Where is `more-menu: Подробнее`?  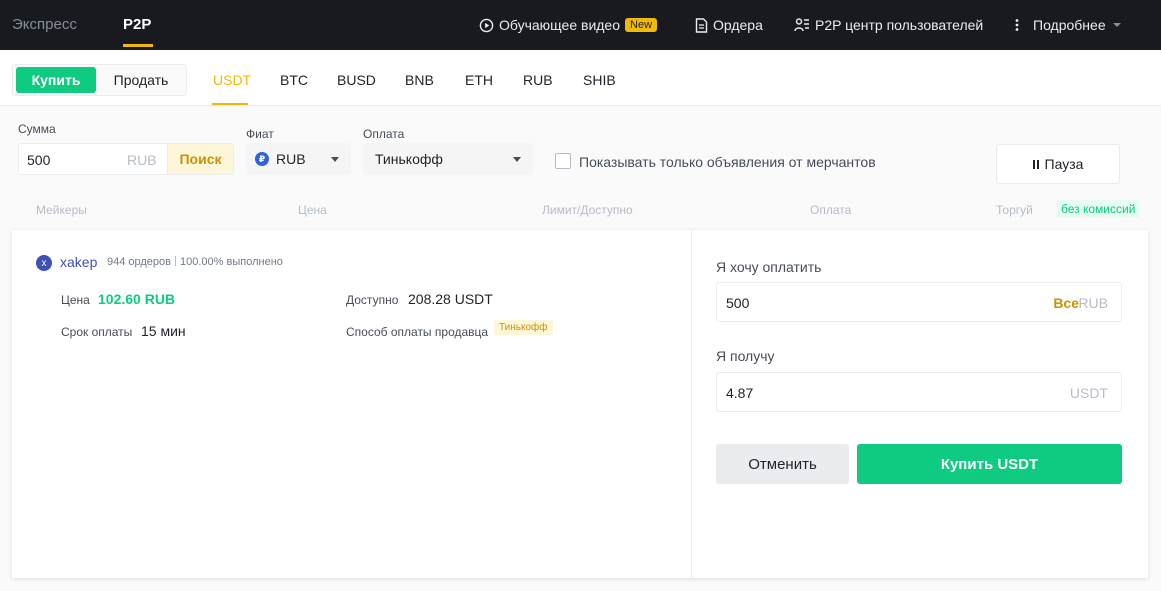 more-menu: Подробнее is located at coordinates (1069, 25).